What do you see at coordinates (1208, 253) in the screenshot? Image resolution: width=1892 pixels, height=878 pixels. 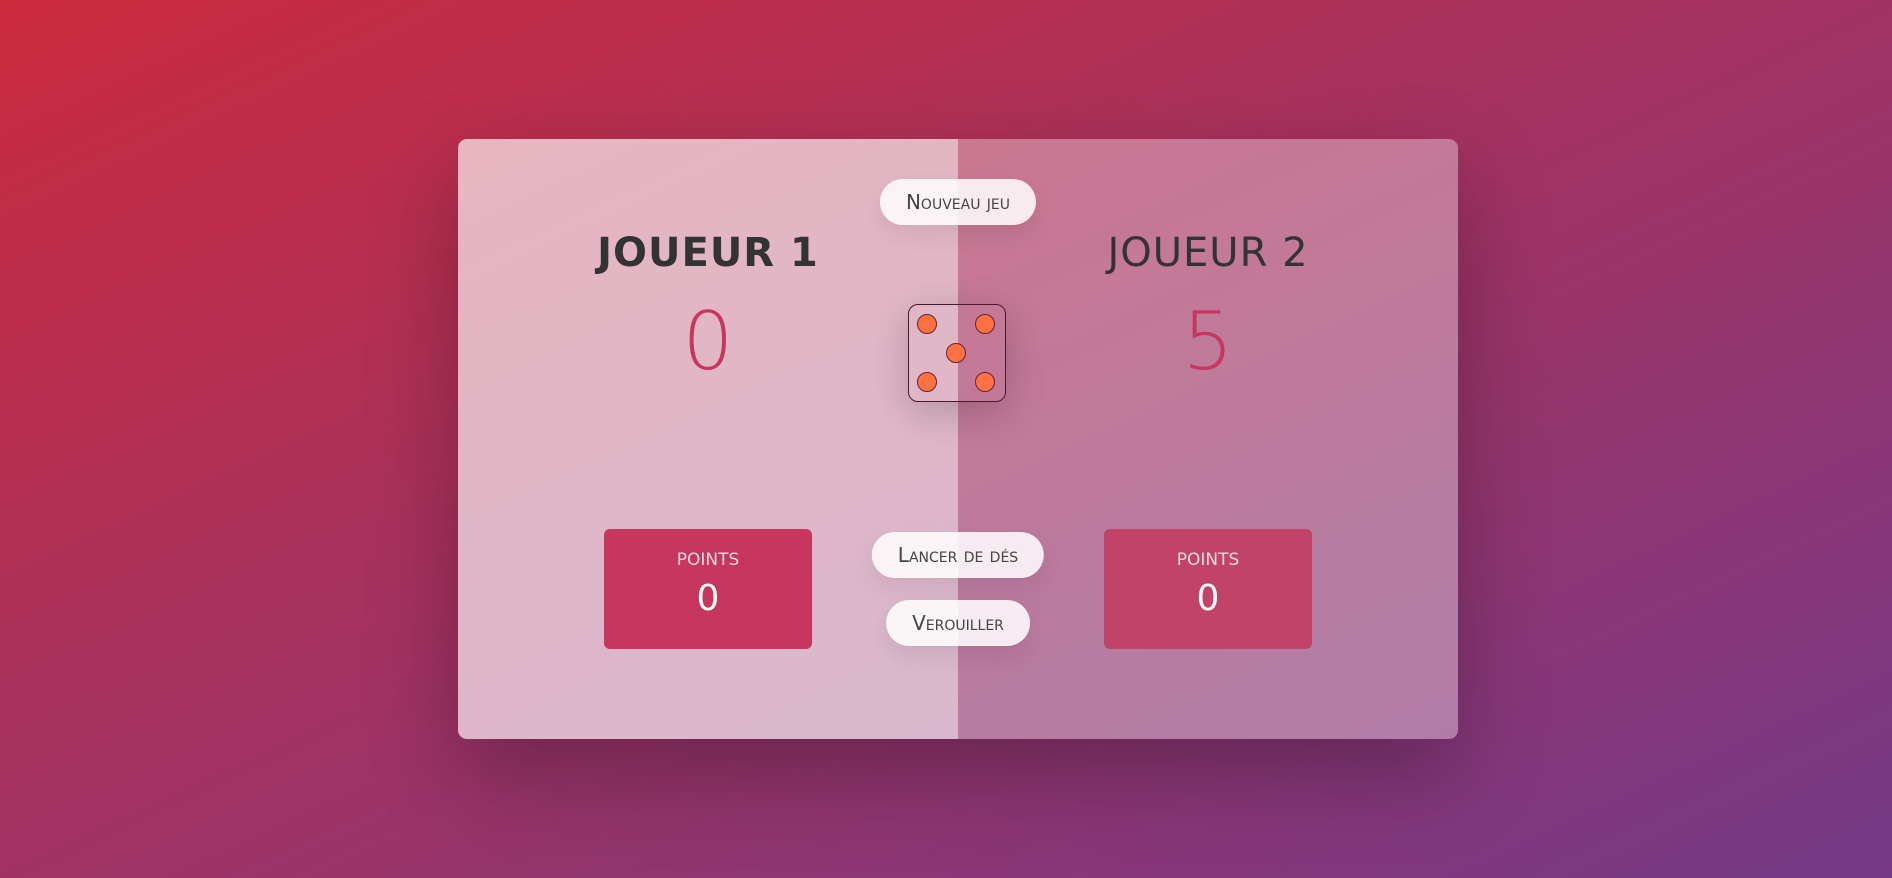 I see `player-2-name: Joueur 2` at bounding box center [1208, 253].